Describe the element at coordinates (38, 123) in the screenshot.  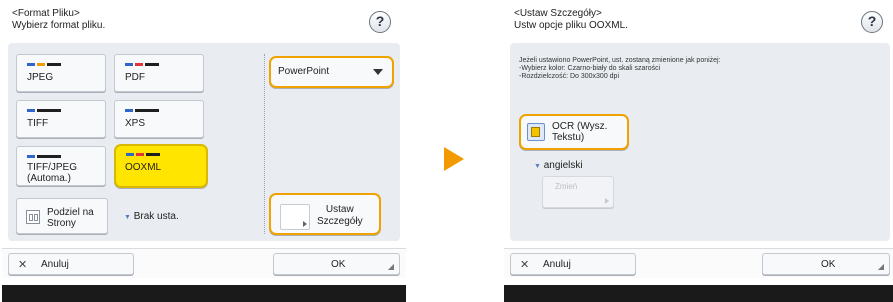
I see `format-label: TIFF` at that location.